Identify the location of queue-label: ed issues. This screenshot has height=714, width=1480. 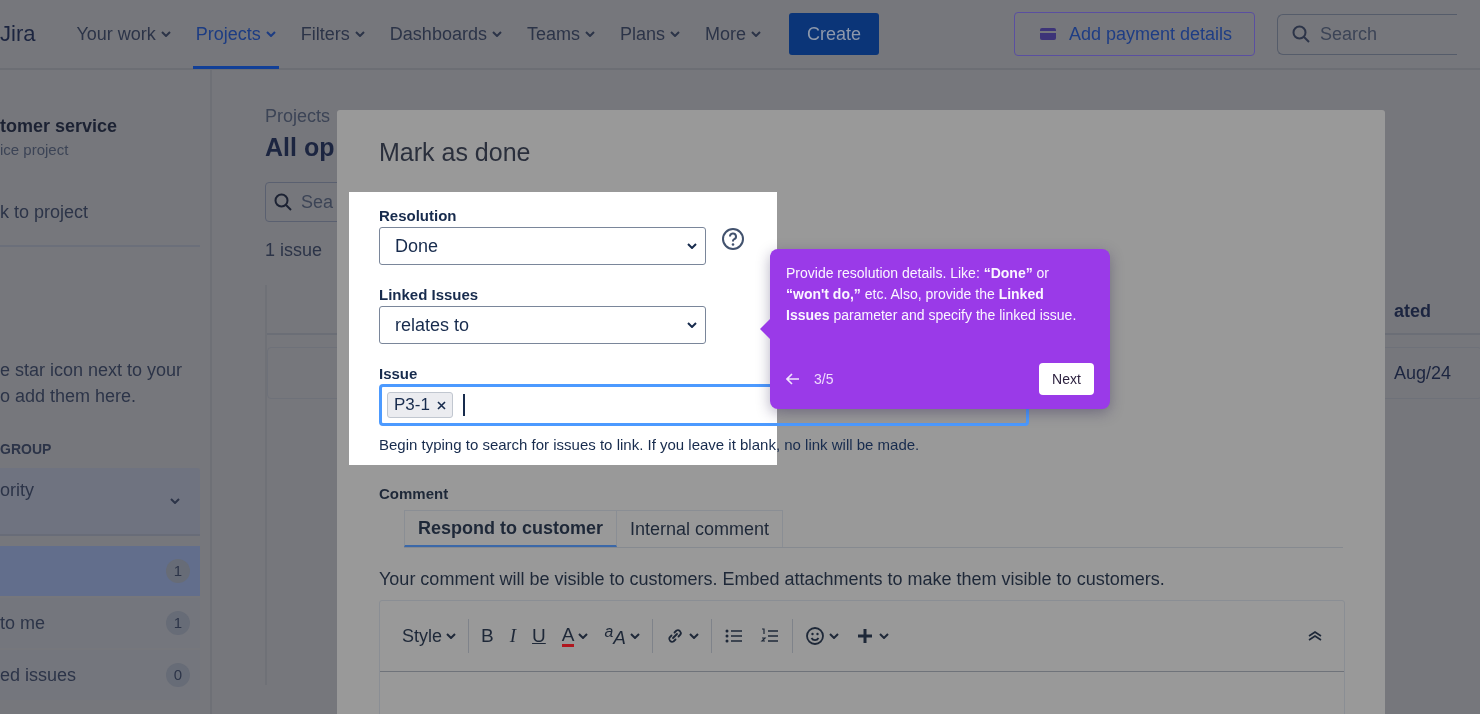
(38, 675).